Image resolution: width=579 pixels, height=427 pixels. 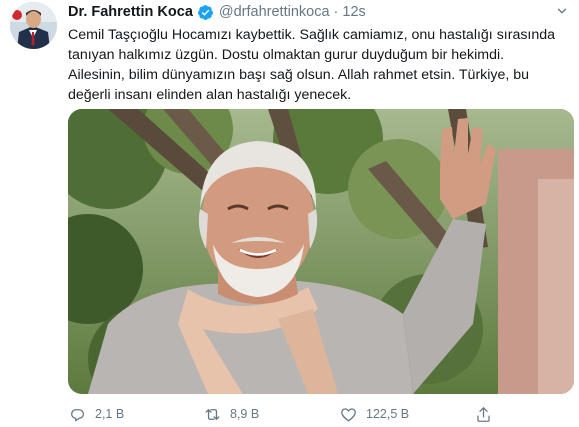 What do you see at coordinates (388, 414) in the screenshot?
I see `like-count: 122,5 B` at bounding box center [388, 414].